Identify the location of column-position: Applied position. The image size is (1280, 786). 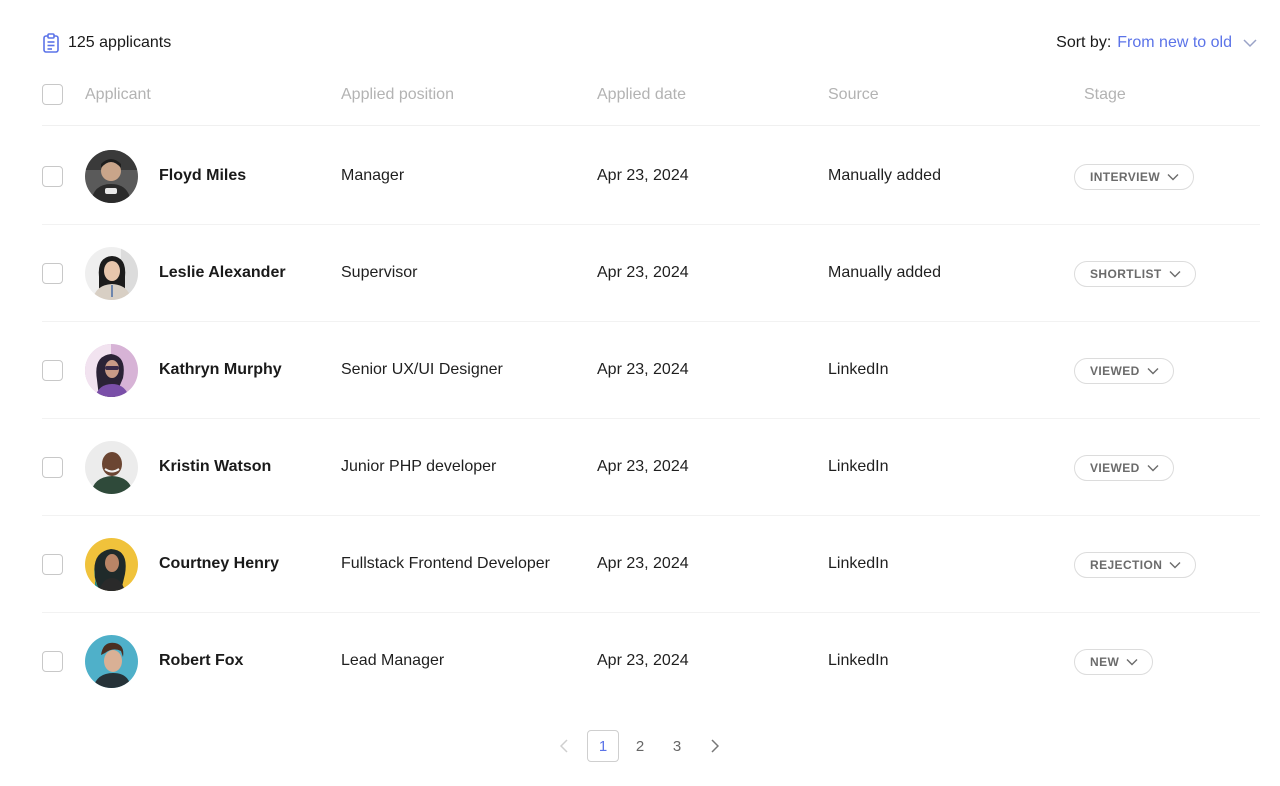
(397, 95).